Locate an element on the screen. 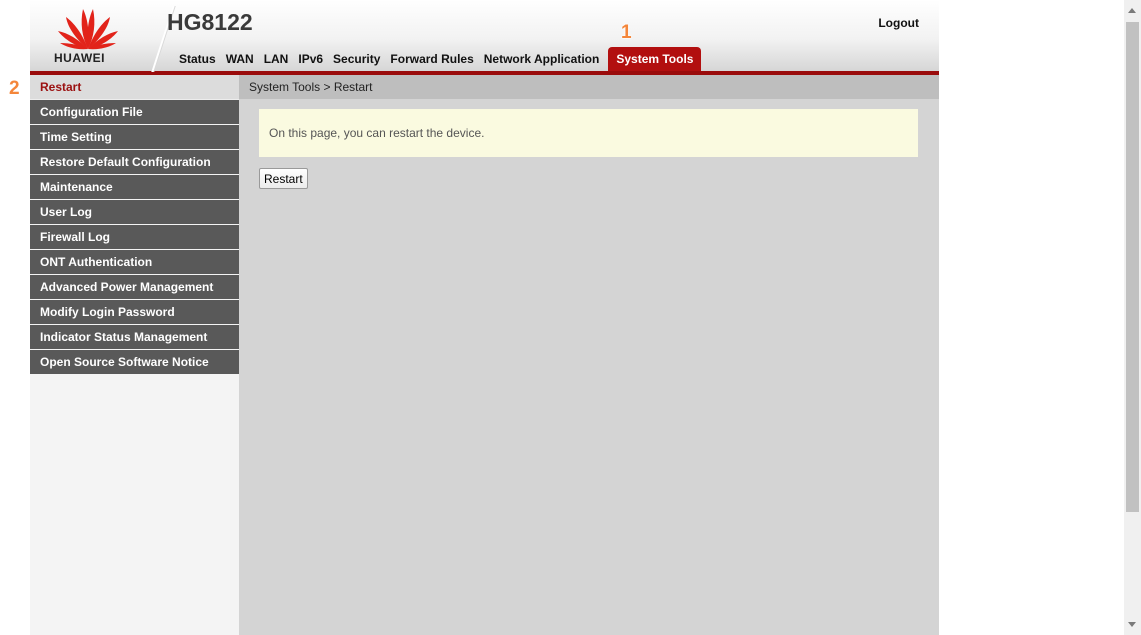 Image resolution: width=1141 pixels, height=635 pixels. huawei-logo: HUAWEI is located at coordinates (90, 35).